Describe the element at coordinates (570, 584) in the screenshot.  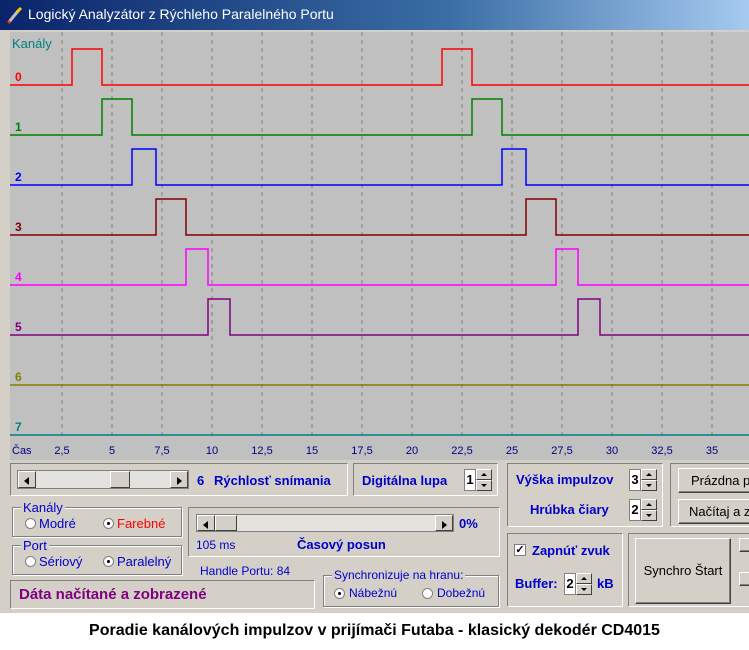
I see `buffer-value: 2` at that location.